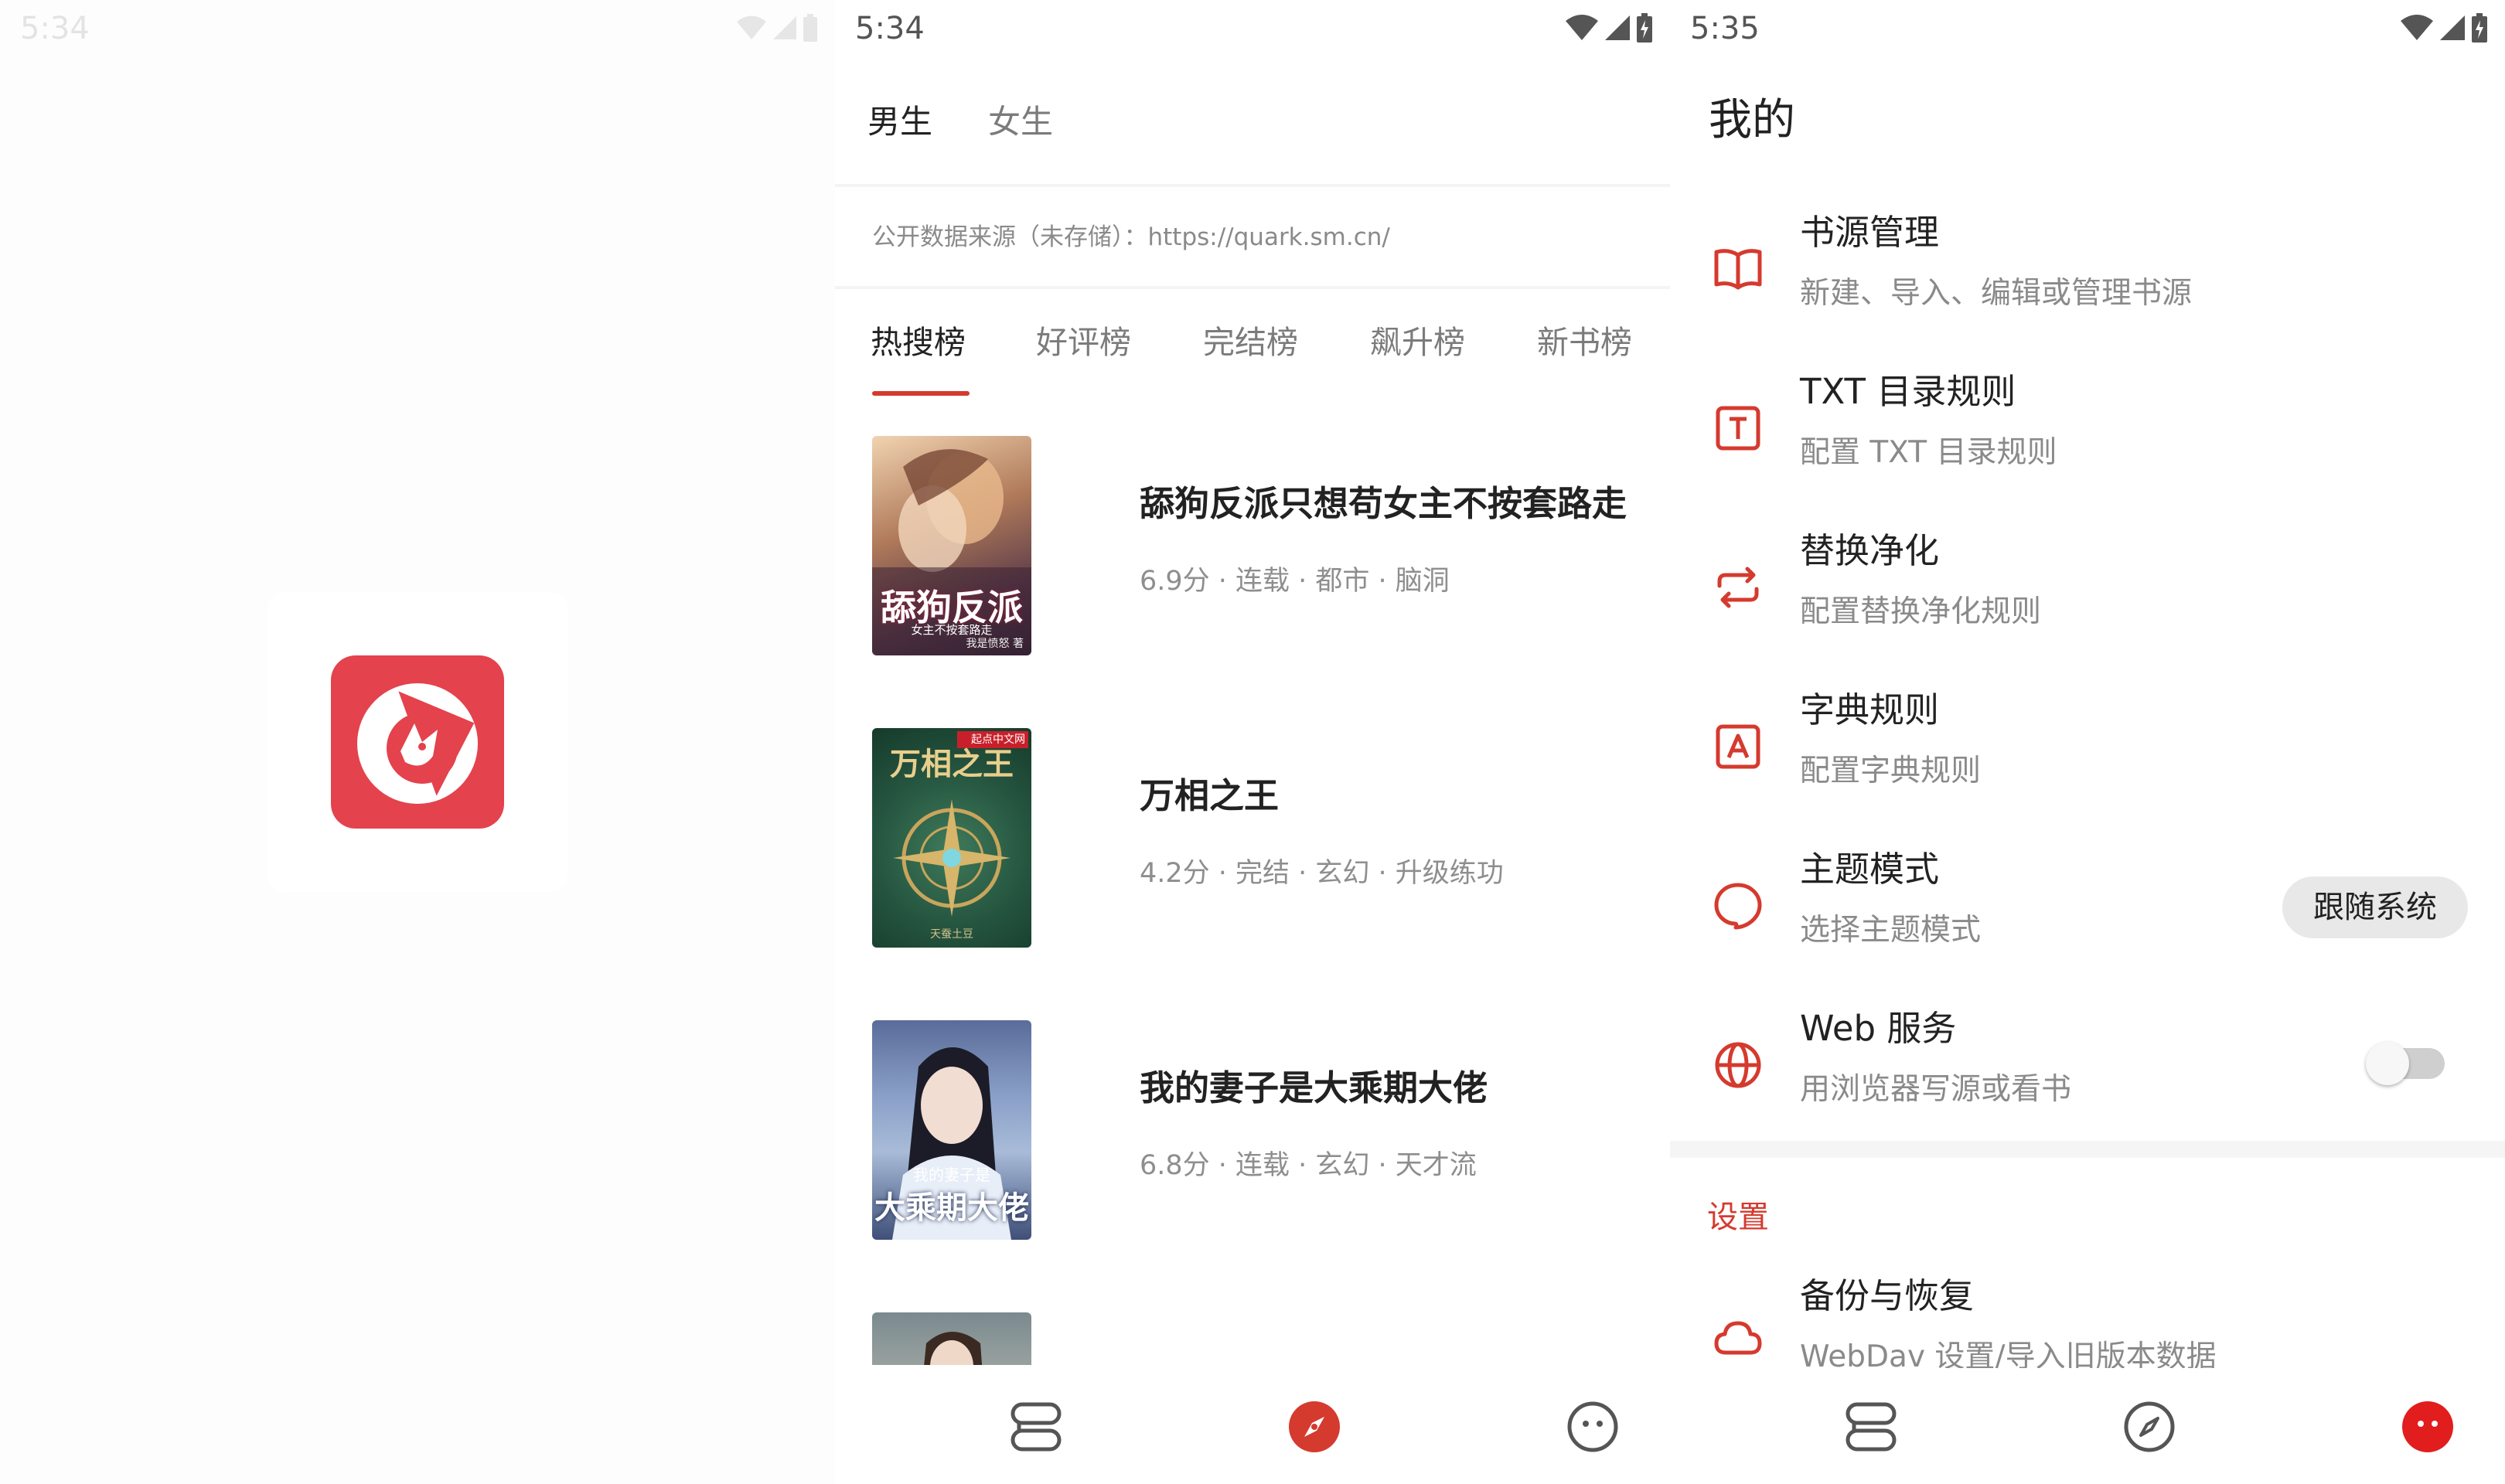 The height and width of the screenshot is (1484, 2505). What do you see at coordinates (1738, 428) in the screenshot?
I see `txt-icon` at bounding box center [1738, 428].